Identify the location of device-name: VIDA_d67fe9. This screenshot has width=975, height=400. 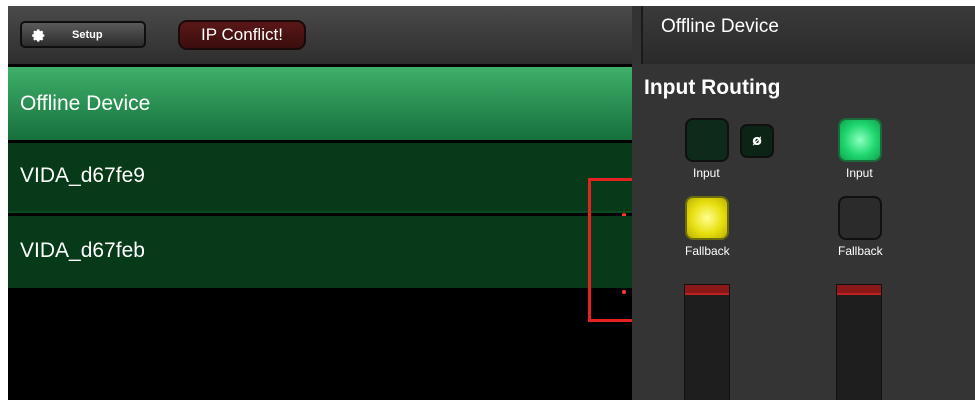
(82, 175).